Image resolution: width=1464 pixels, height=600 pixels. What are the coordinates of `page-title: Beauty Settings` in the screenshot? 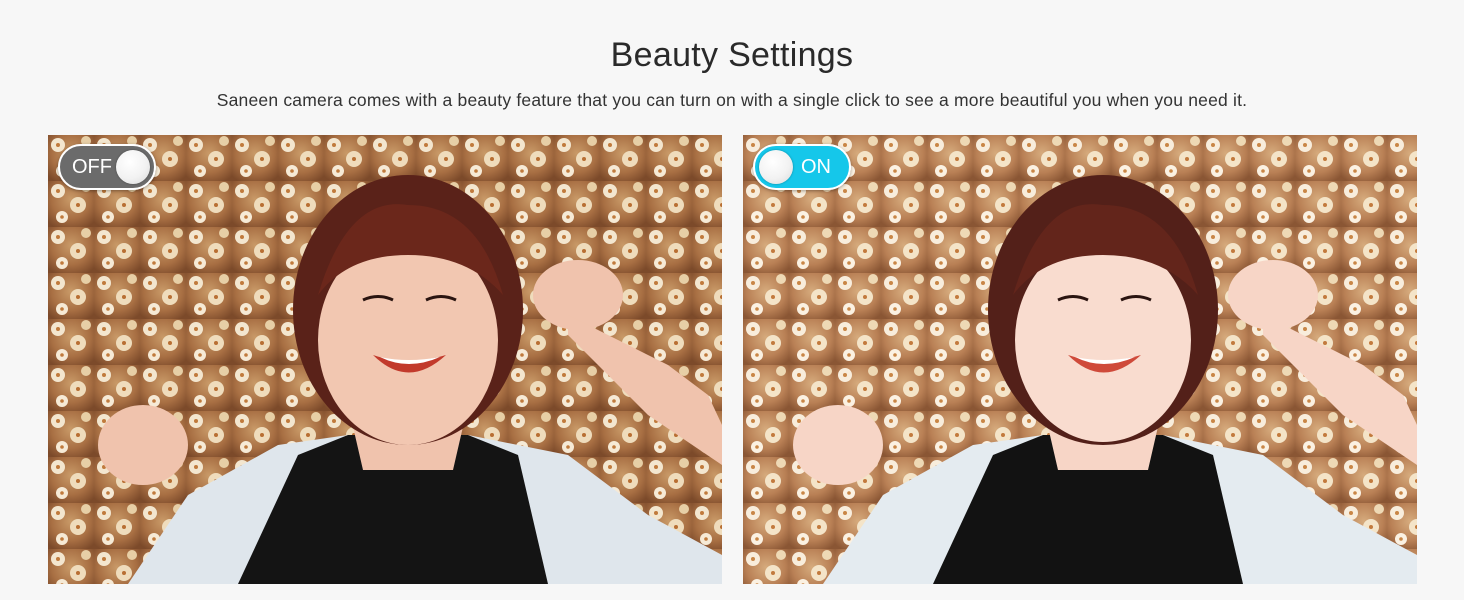 It's located at (732, 55).